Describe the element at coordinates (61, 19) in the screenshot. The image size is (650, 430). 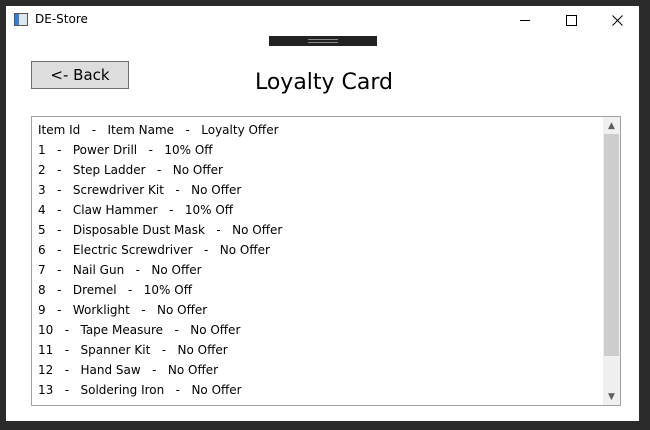
I see `window-title: DE-Store` at that location.